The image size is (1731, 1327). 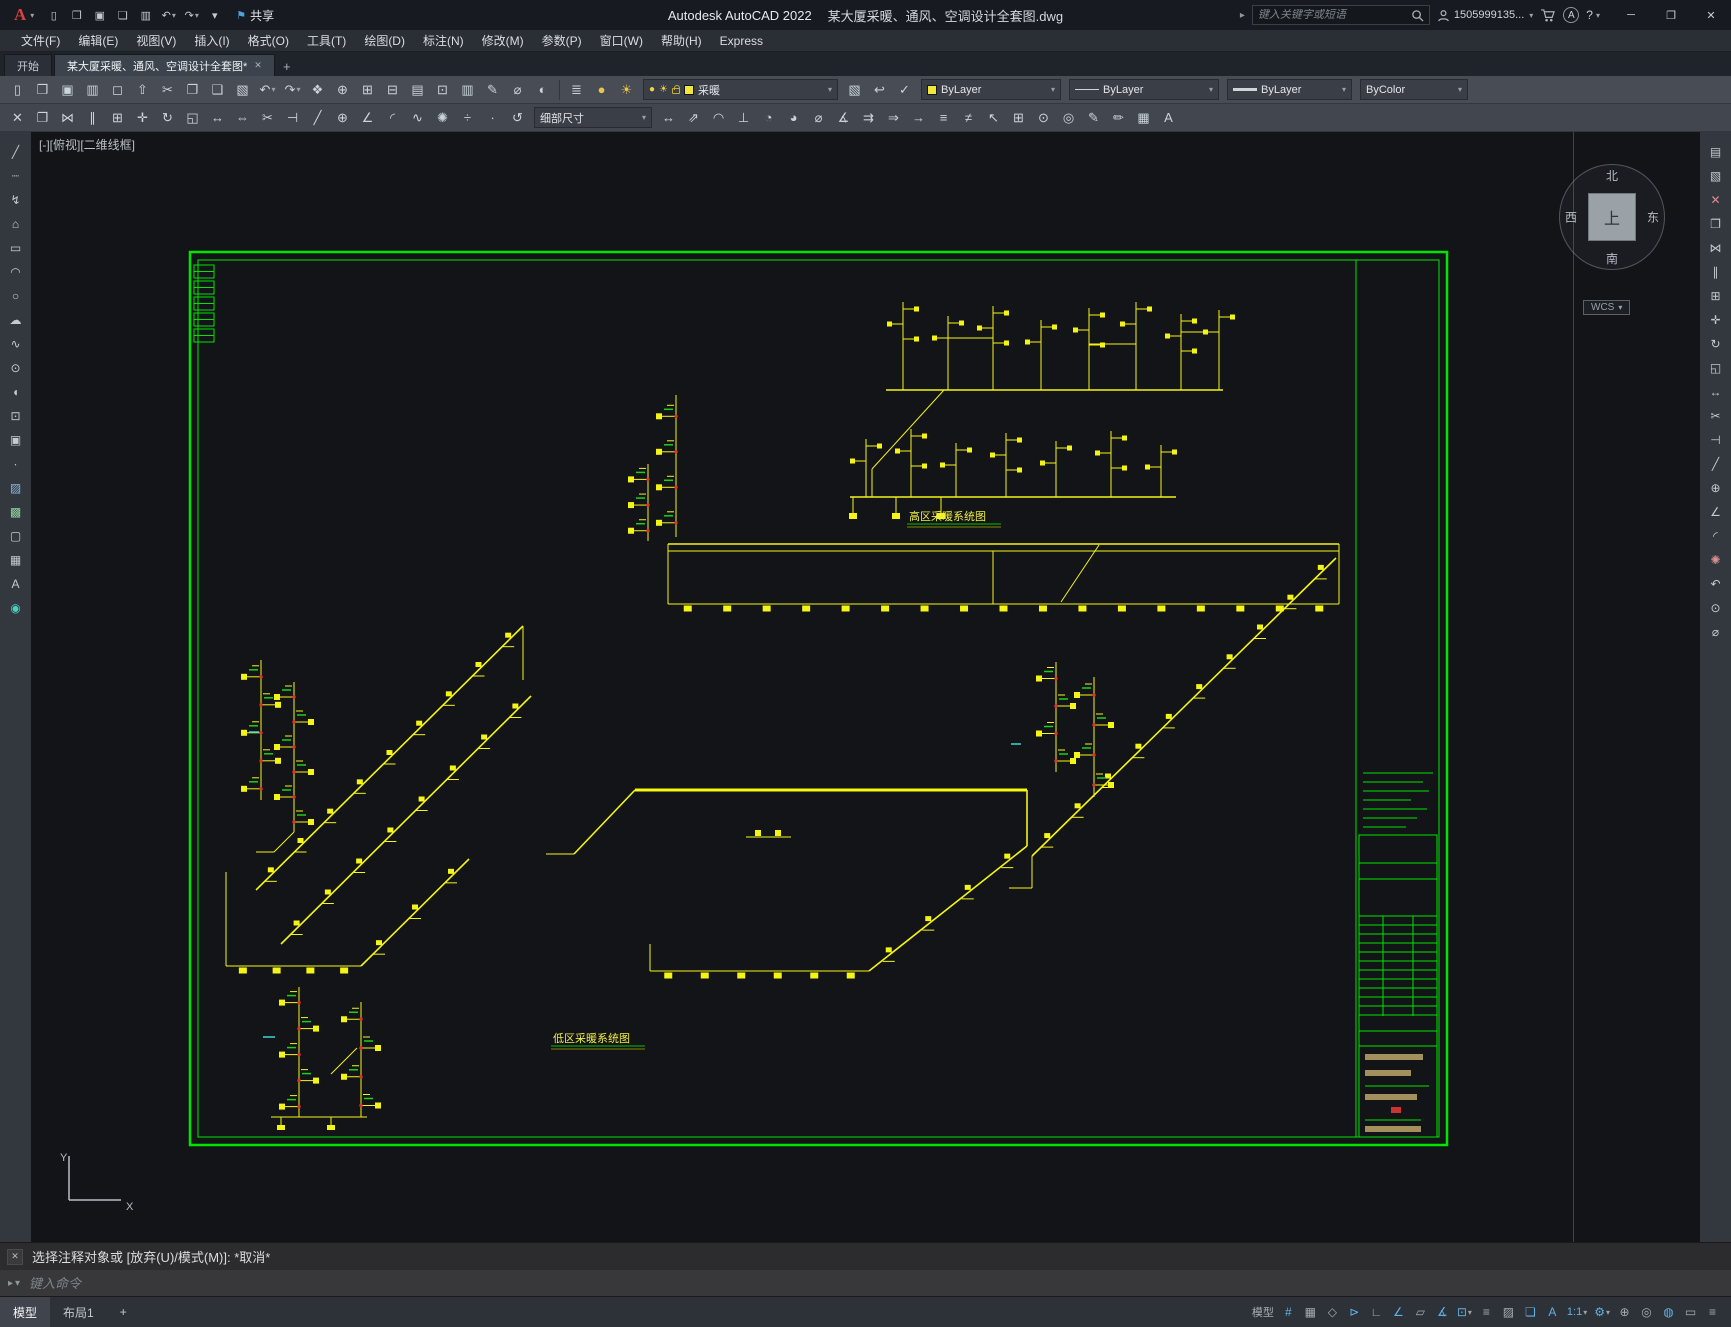 What do you see at coordinates (117, 90) in the screenshot?
I see `plot-preview-button: ◻` at bounding box center [117, 90].